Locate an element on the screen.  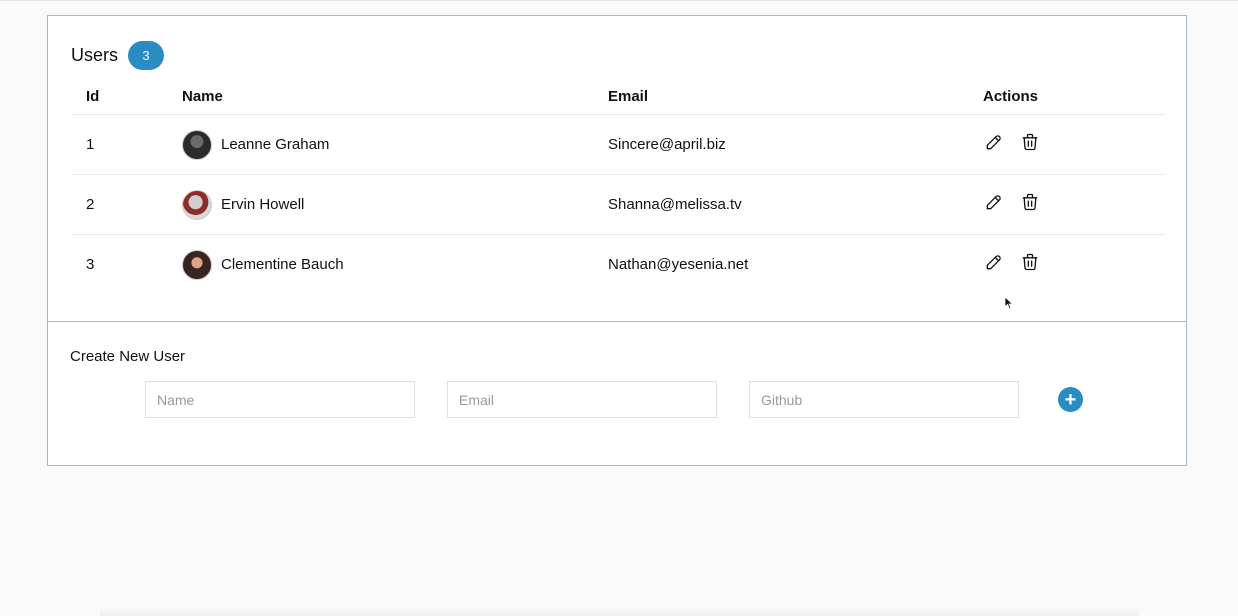
user-name: Leanne Graham is located at coordinates (275, 144).